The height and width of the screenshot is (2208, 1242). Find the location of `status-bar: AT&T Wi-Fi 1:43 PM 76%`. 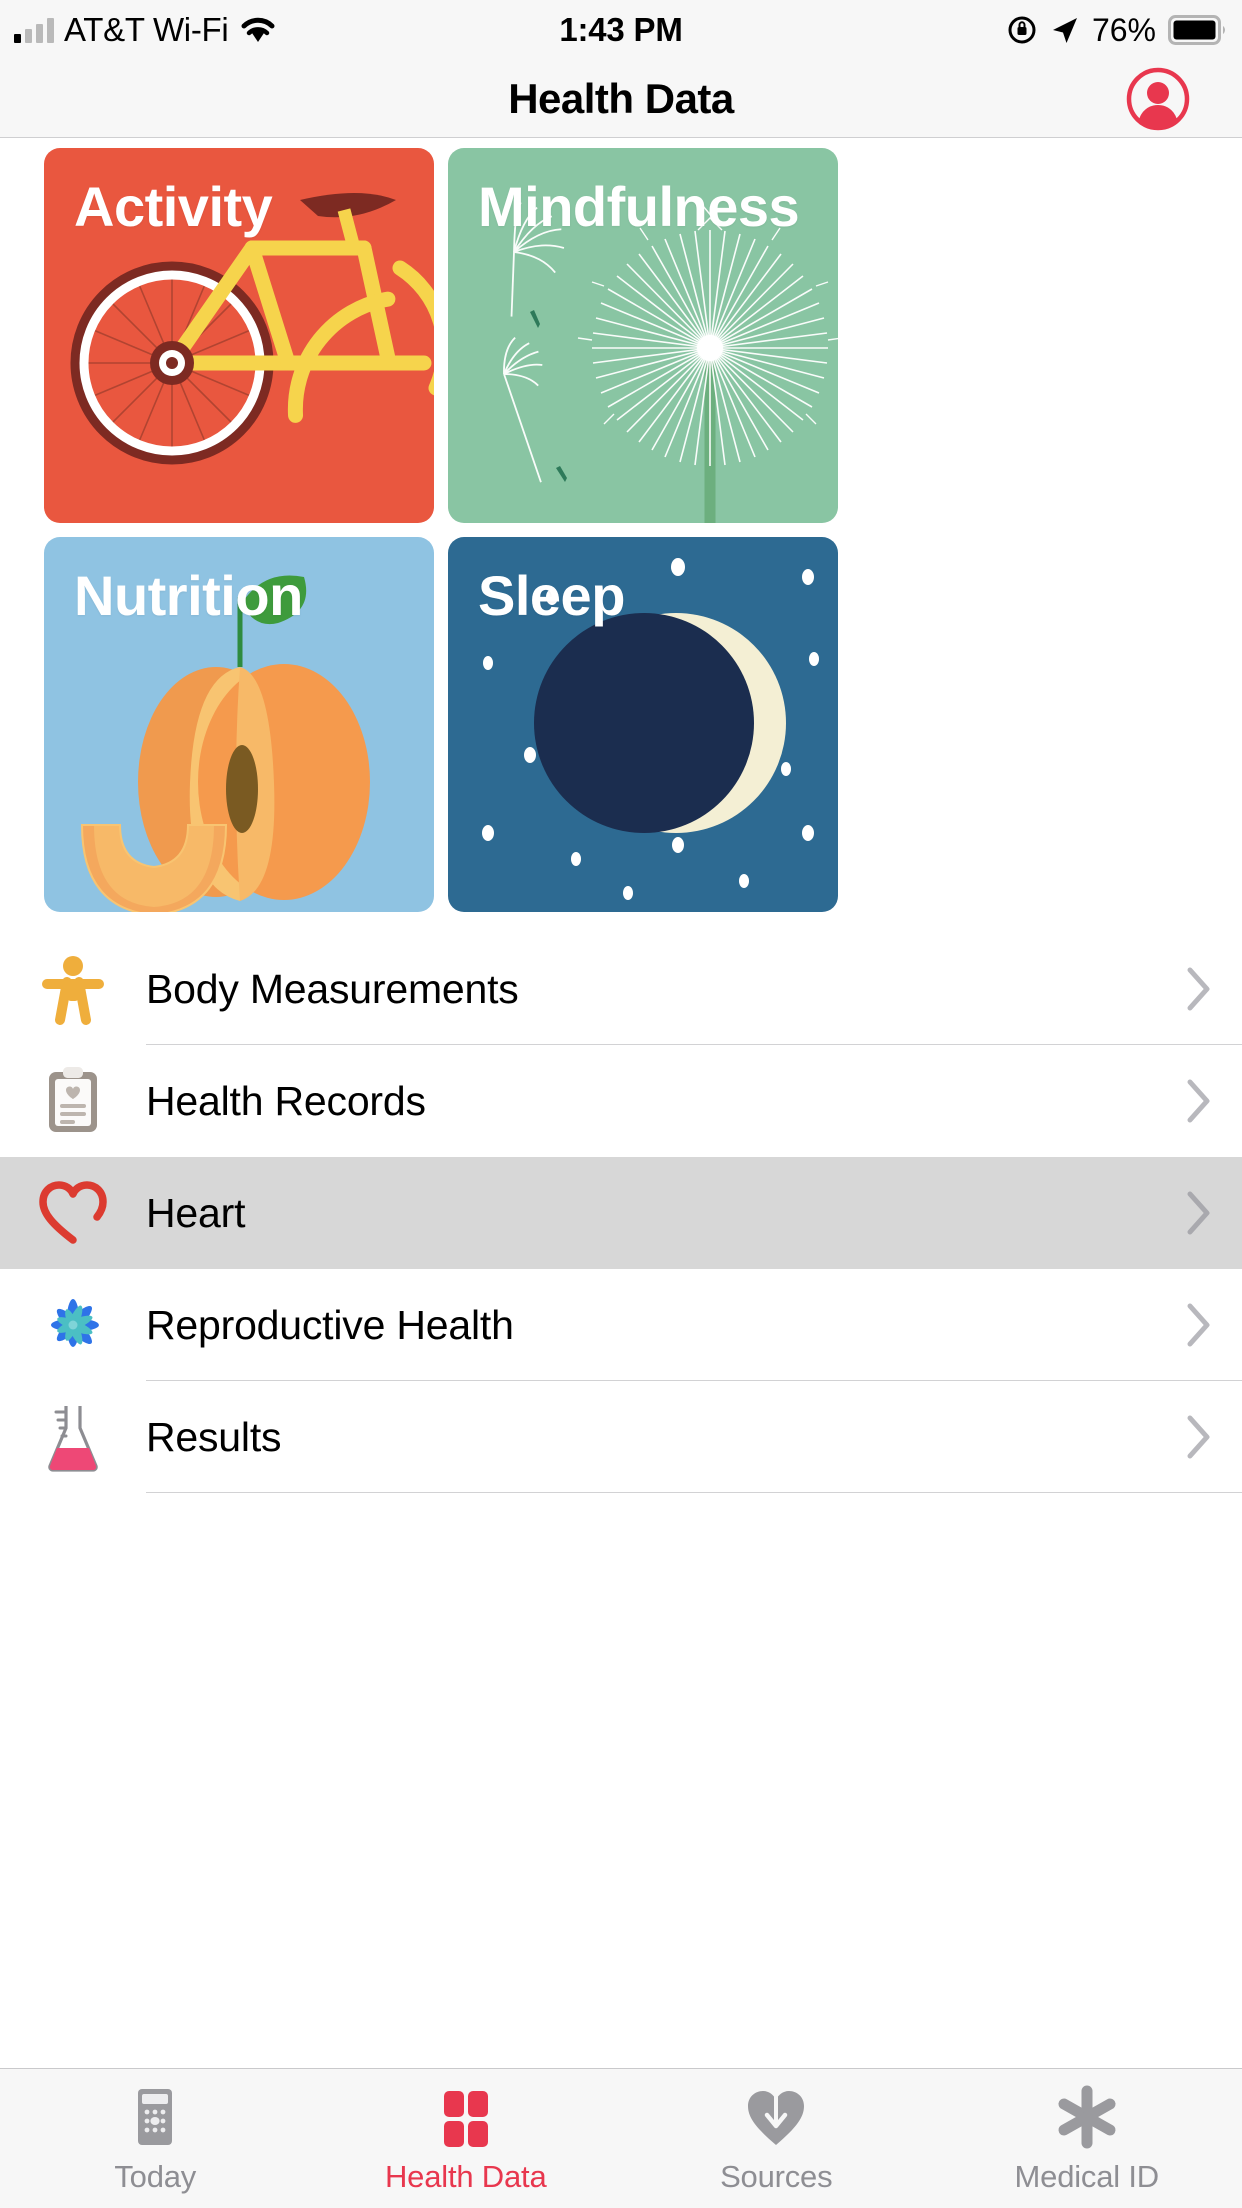

status-bar: AT&T Wi-Fi 1:43 PM 76% is located at coordinates (621, 30).